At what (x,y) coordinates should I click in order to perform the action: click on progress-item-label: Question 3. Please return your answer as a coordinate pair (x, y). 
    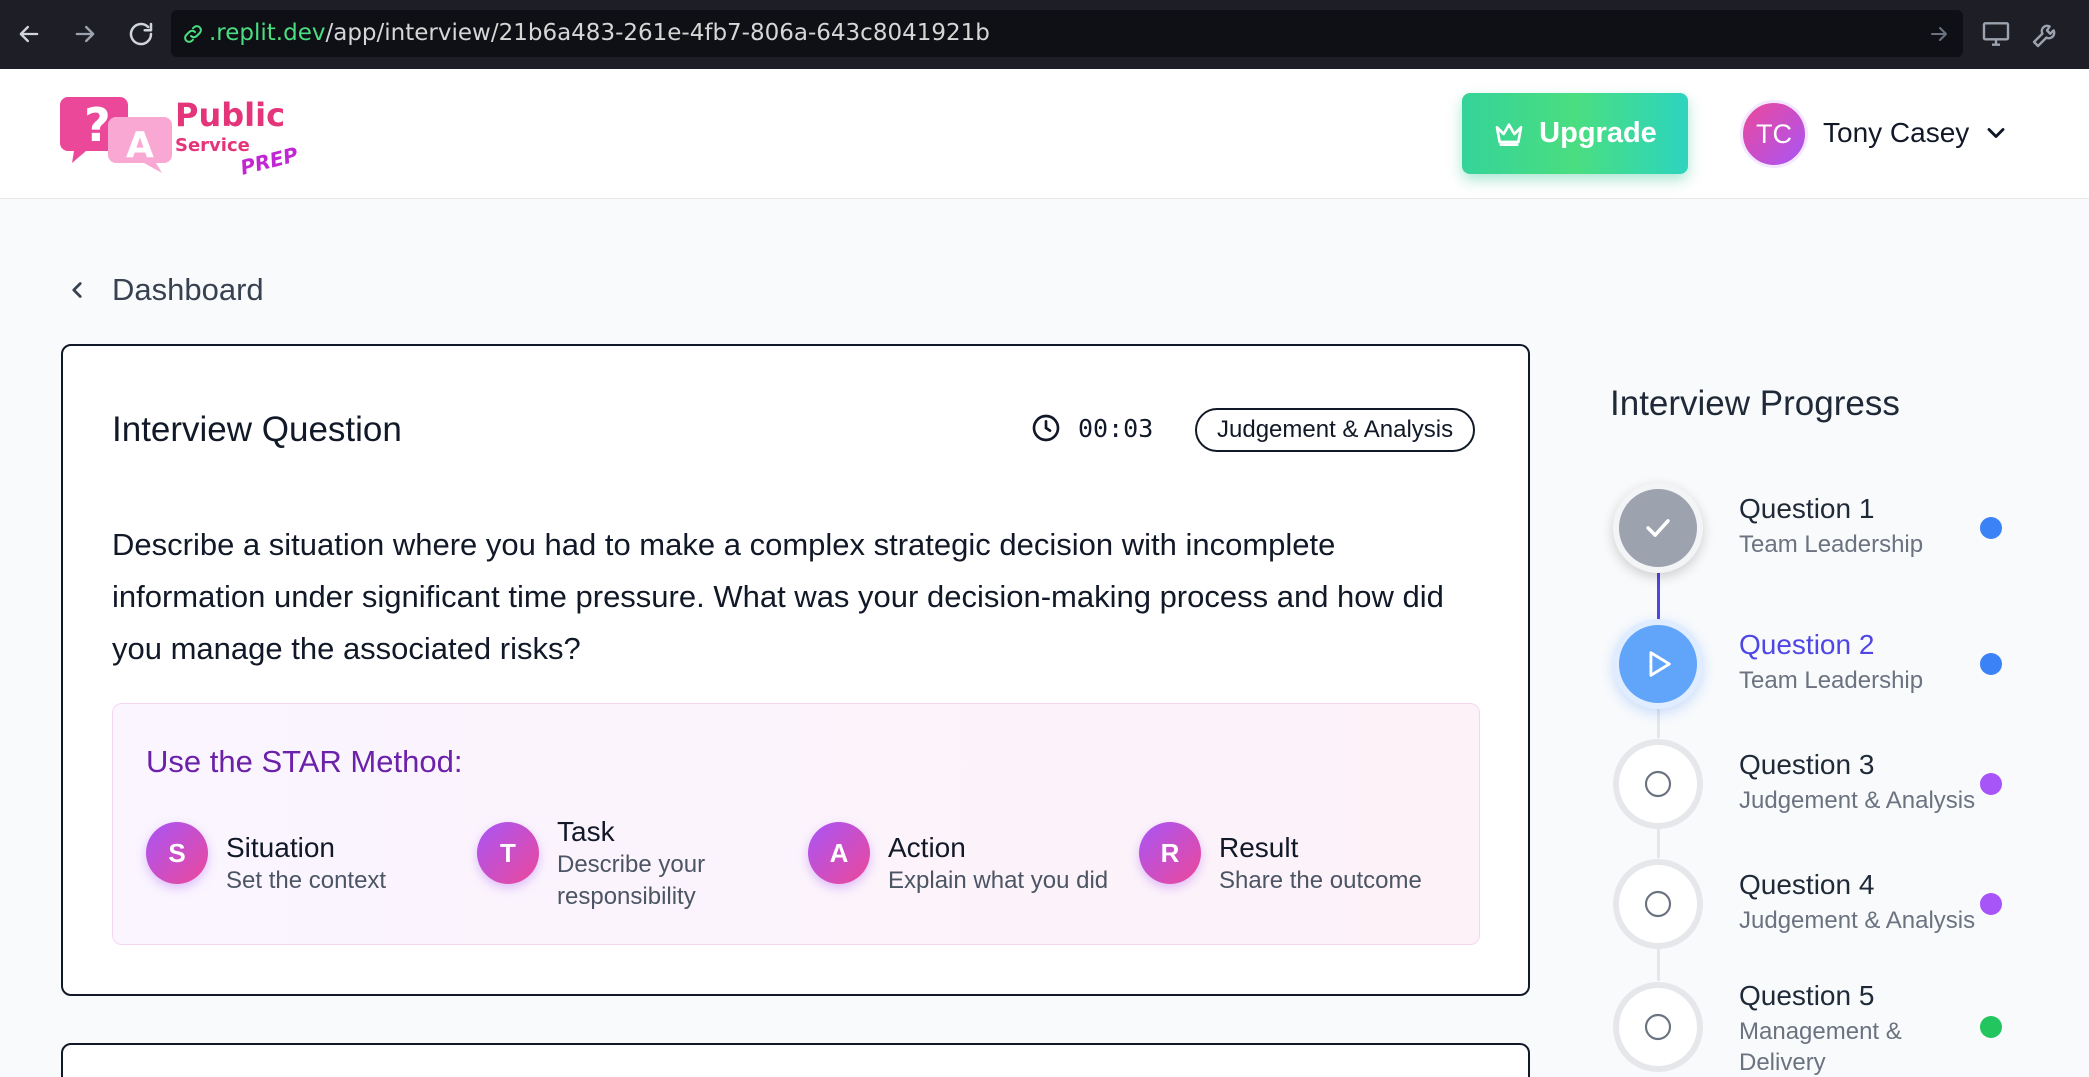
    Looking at the image, I should click on (1807, 764).